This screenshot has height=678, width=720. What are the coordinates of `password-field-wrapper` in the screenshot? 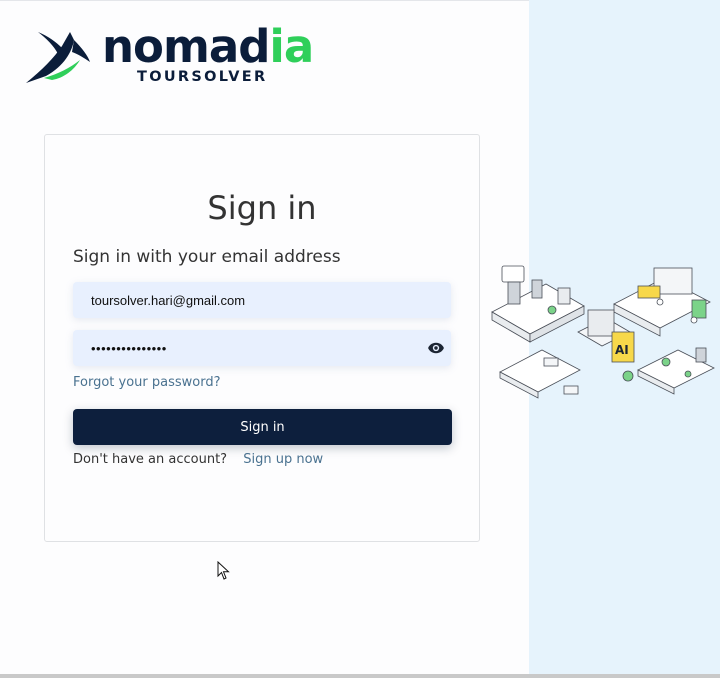 It's located at (262, 348).